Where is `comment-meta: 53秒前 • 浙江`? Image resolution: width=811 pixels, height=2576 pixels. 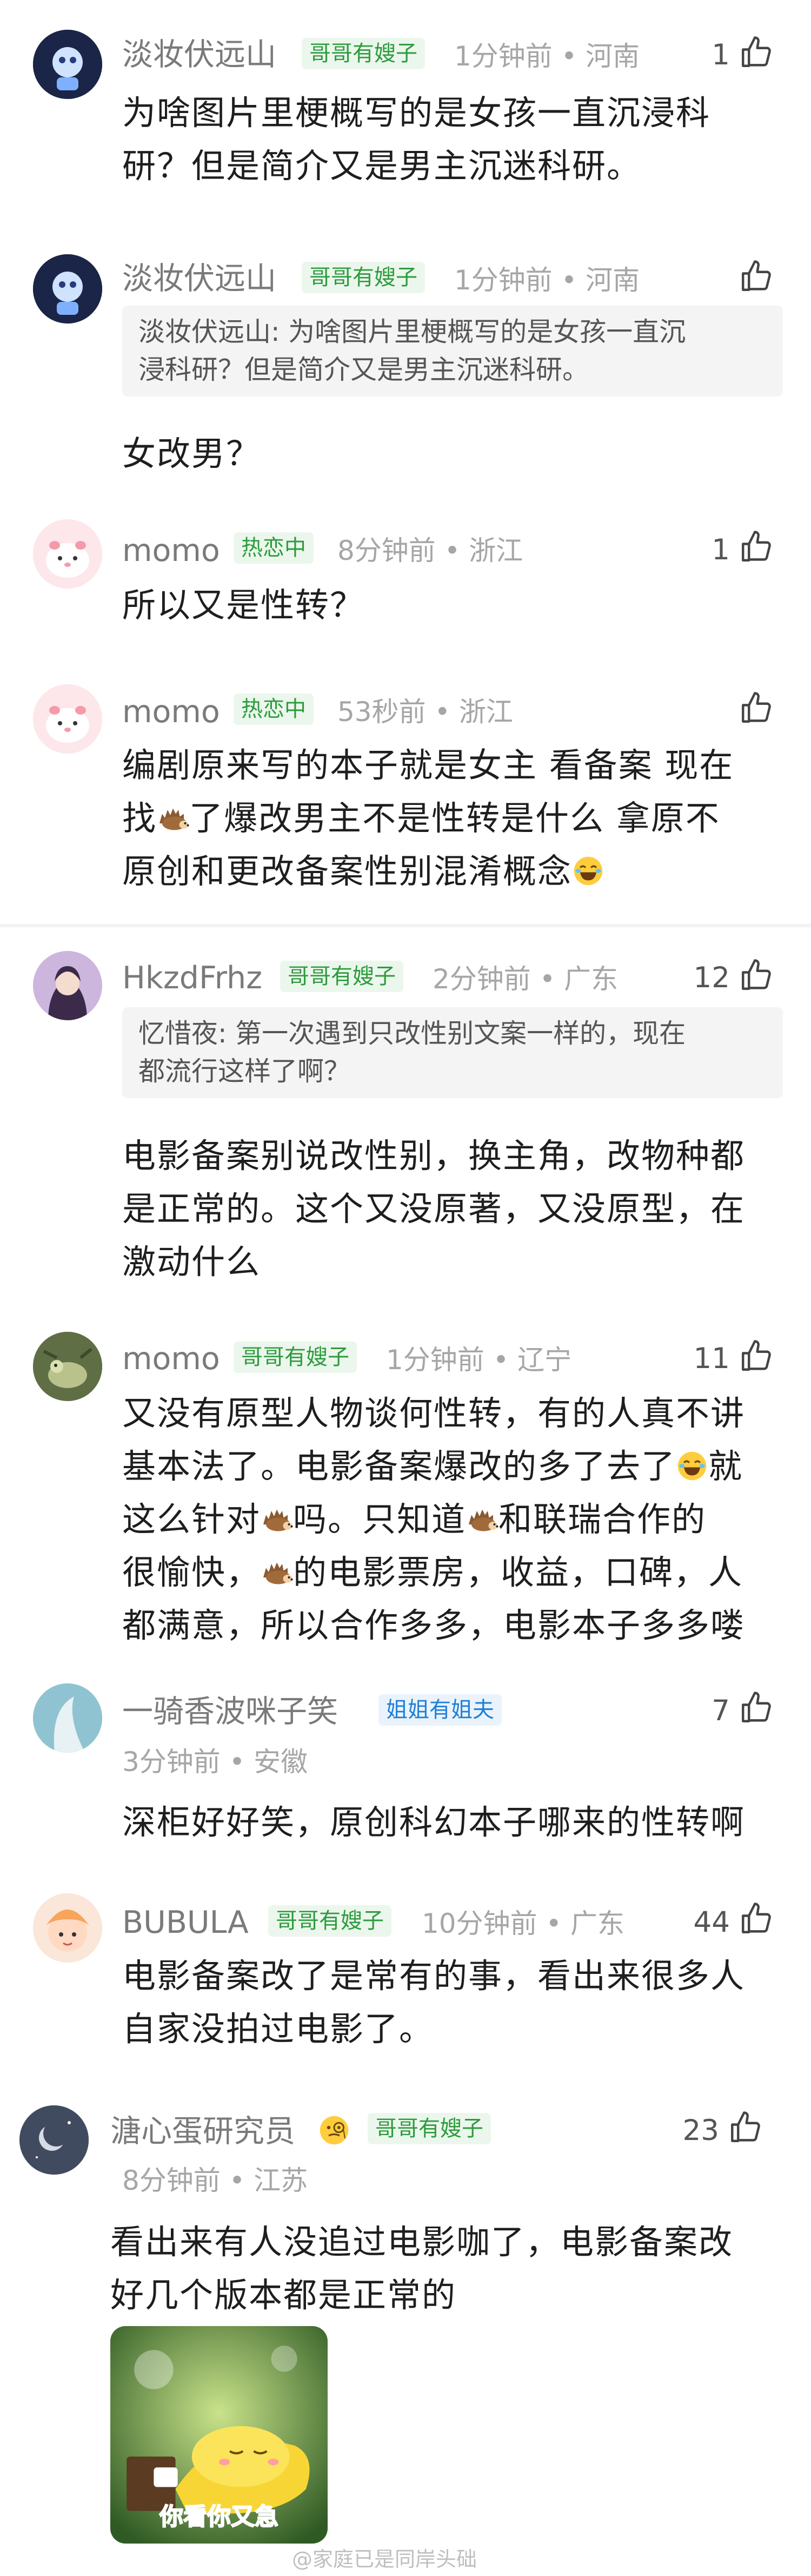
comment-meta: 53秒前 • 浙江 is located at coordinates (425, 712).